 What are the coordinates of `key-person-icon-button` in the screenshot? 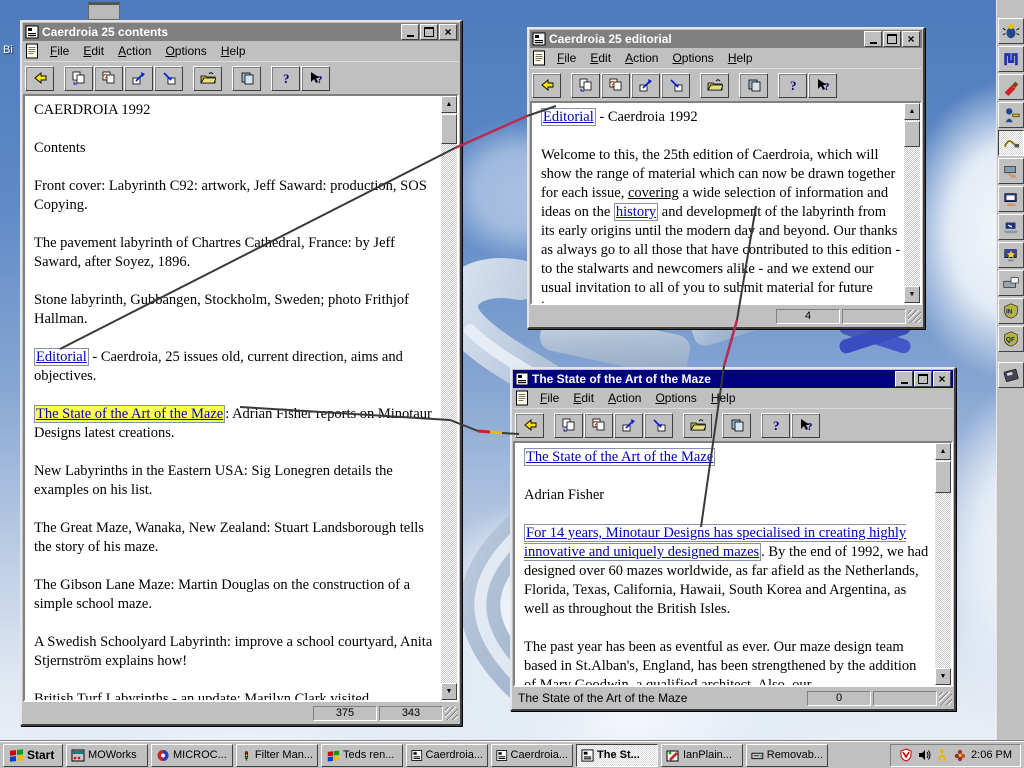 It's located at (1010, 115).